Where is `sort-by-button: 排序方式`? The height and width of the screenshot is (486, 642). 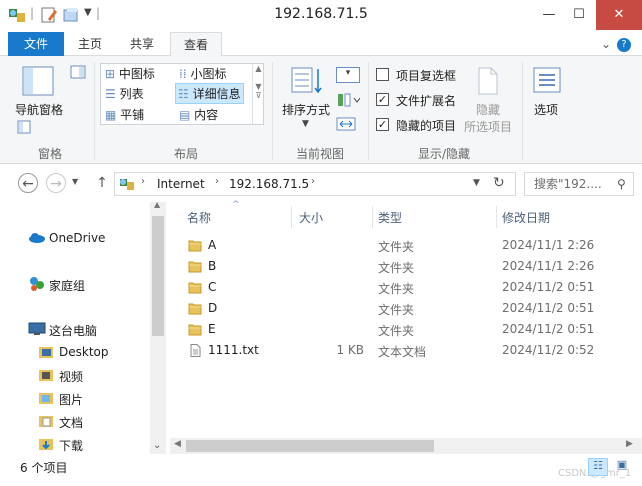 sort-by-button: 排序方式 is located at coordinates (306, 109).